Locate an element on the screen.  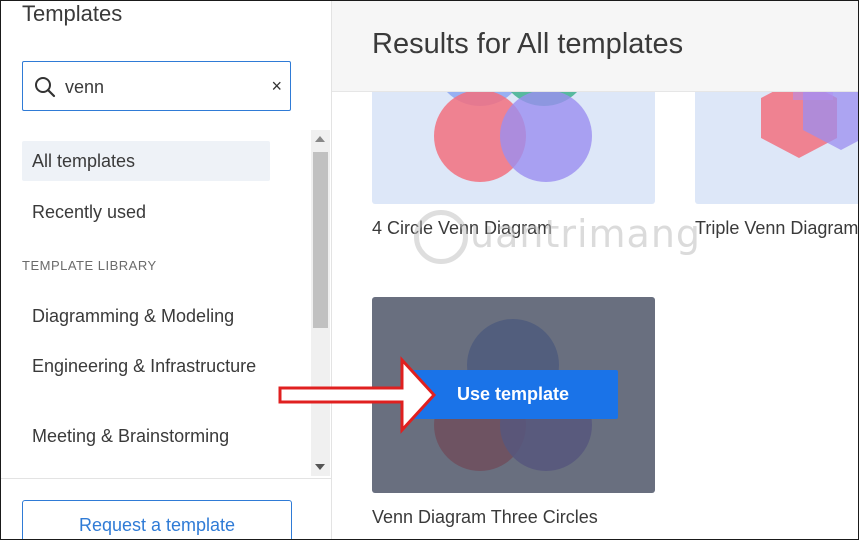
nav-item-diagramming-modeling: Diagramming & Modeling is located at coordinates (146, 316).